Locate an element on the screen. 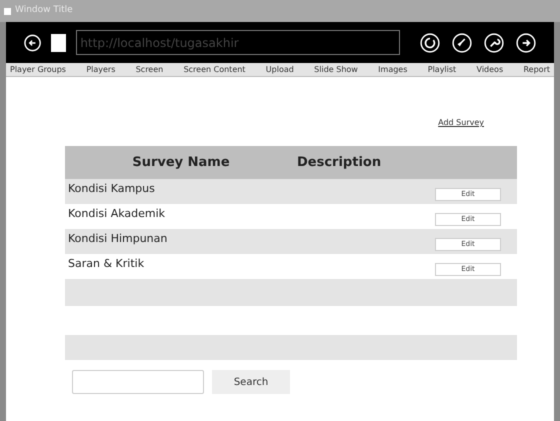 This screenshot has width=560, height=421. nav-link: Players is located at coordinates (101, 70).